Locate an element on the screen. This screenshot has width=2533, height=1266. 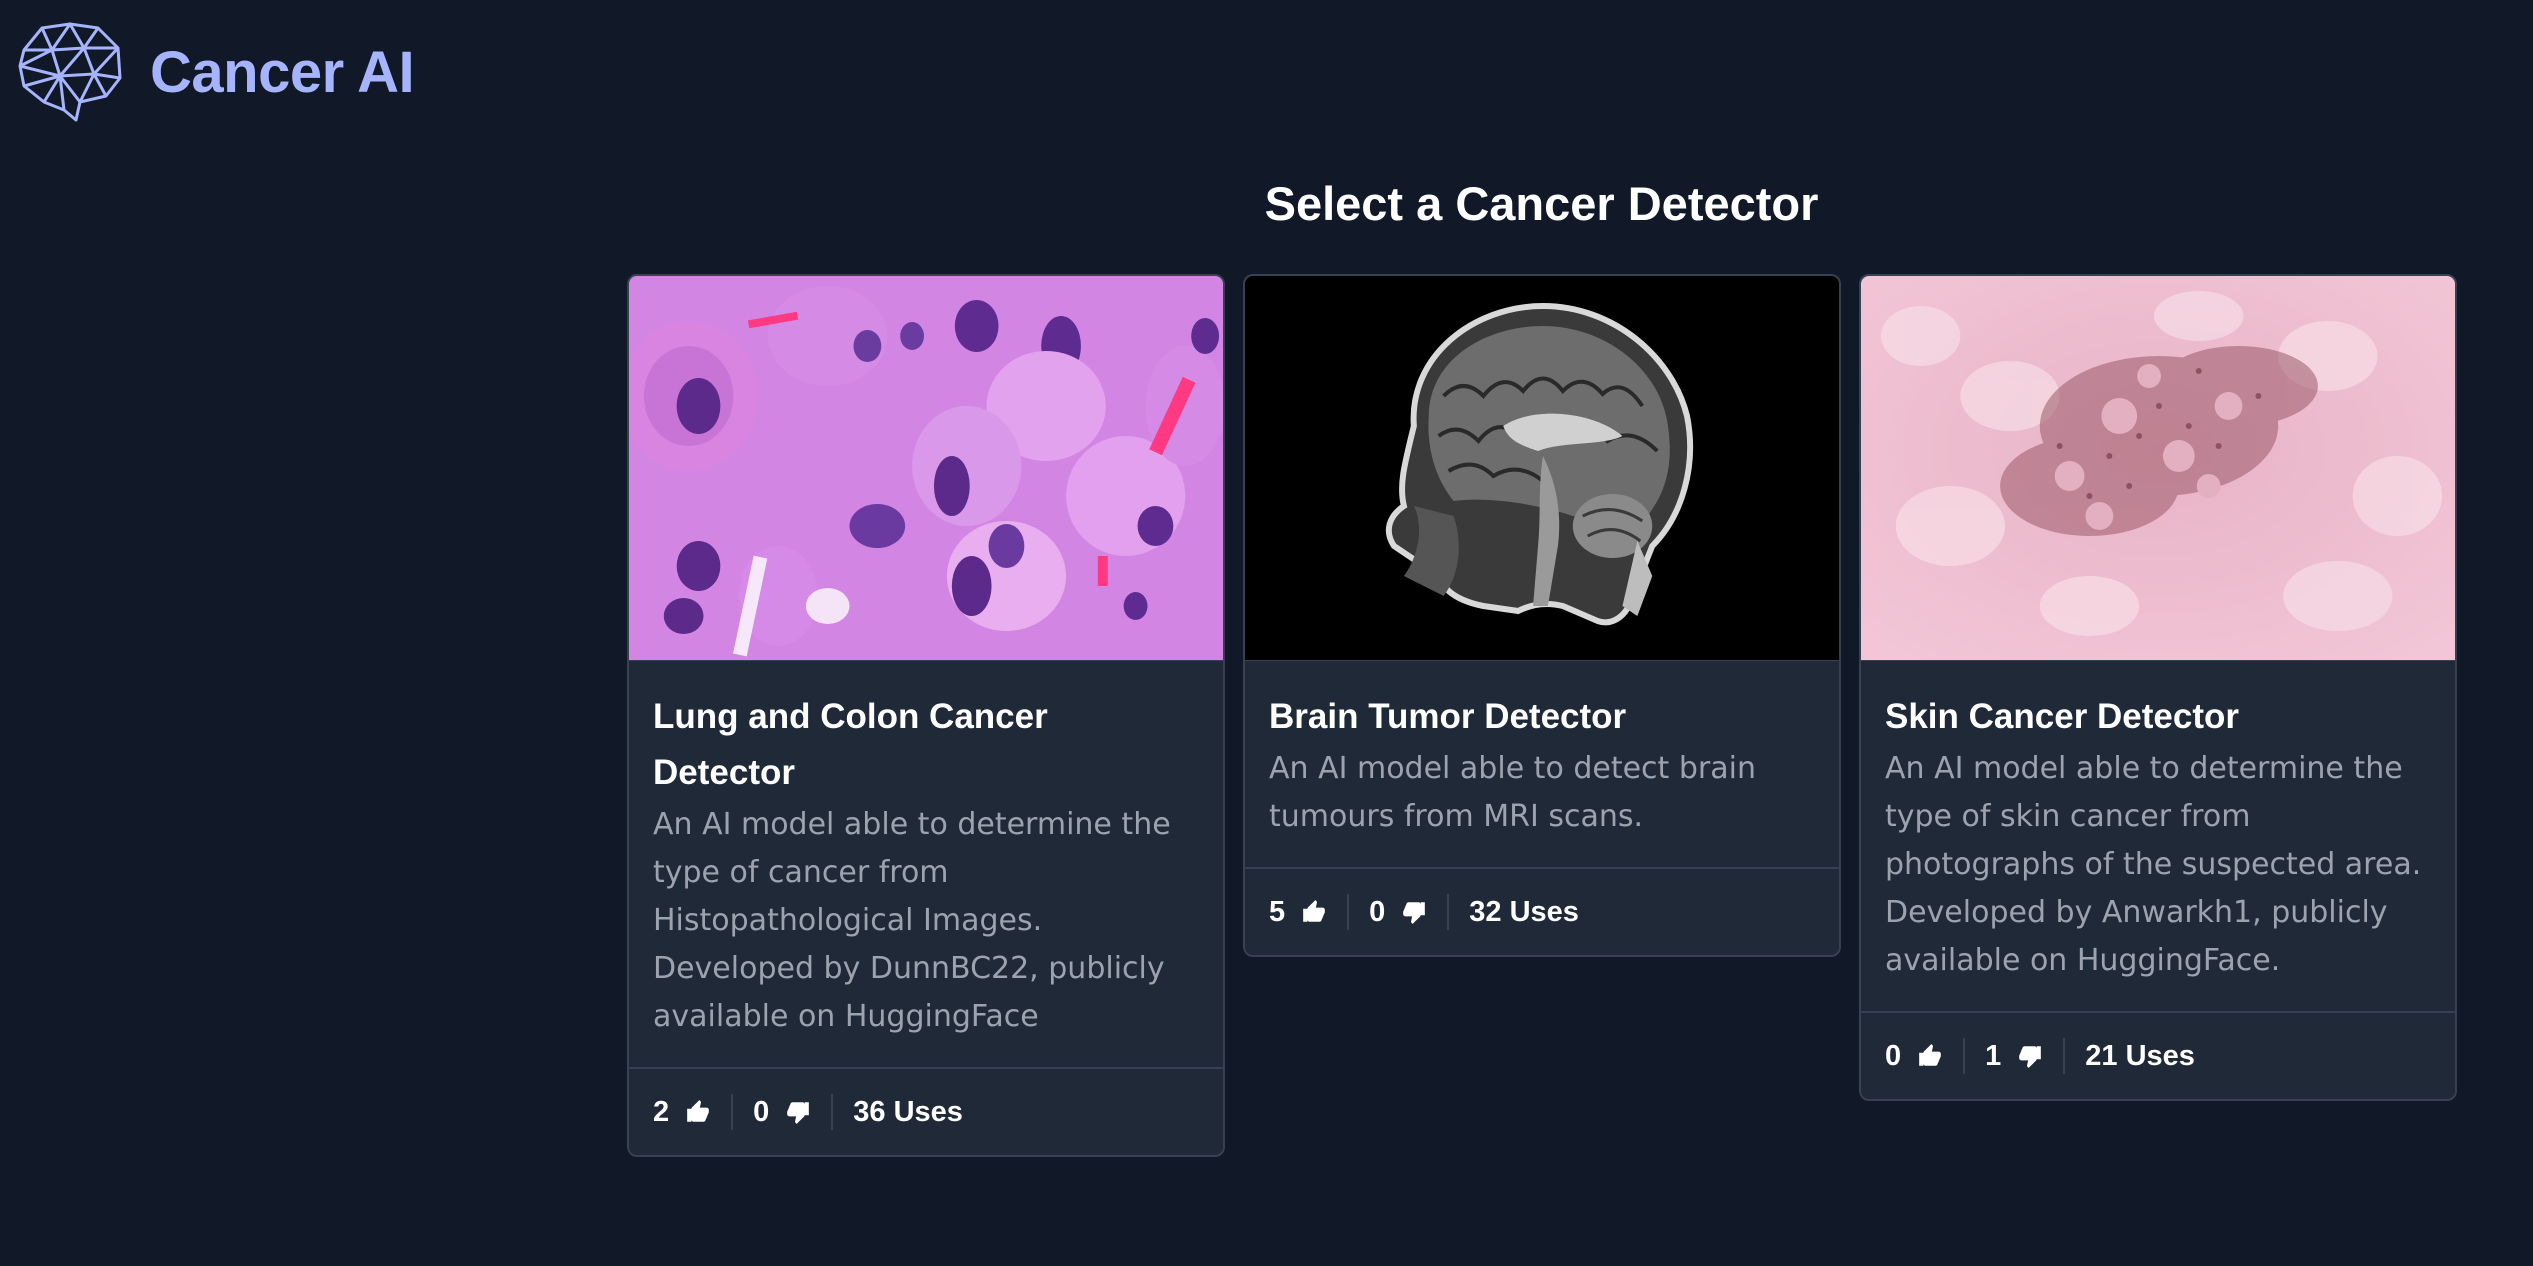
card-title: Brain Tumor Detector is located at coordinates (1542, 717).